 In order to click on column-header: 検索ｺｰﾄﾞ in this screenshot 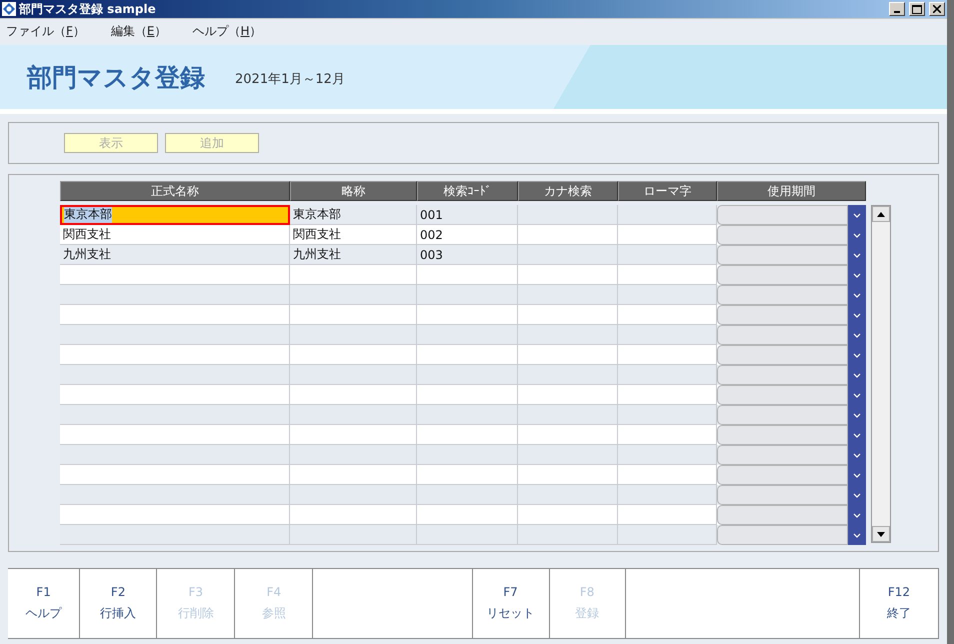, I will do `click(467, 191)`.